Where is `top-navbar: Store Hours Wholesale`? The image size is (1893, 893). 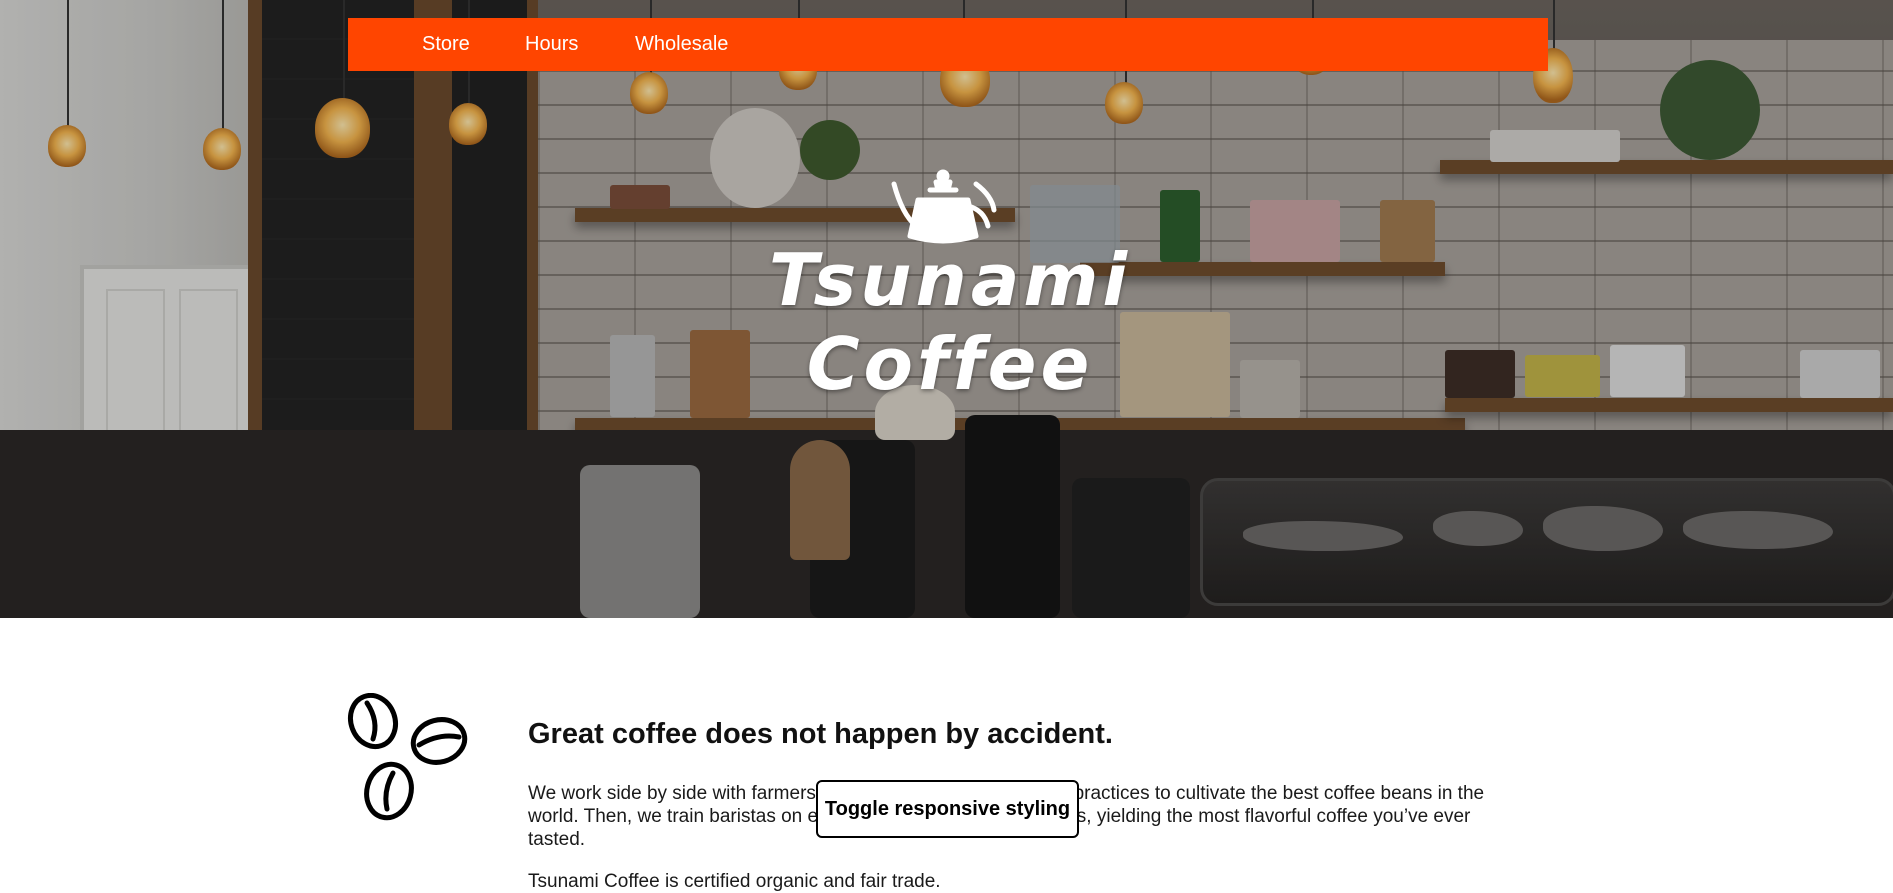
top-navbar: Store Hours Wholesale is located at coordinates (948, 44).